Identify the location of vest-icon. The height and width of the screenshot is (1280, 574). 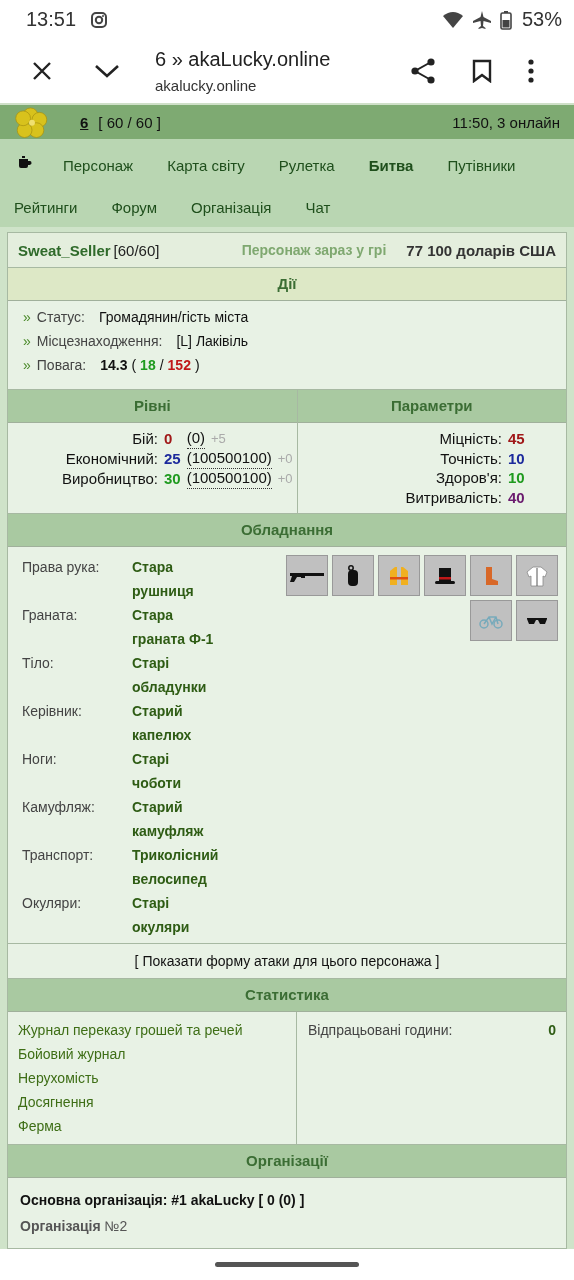
(399, 575).